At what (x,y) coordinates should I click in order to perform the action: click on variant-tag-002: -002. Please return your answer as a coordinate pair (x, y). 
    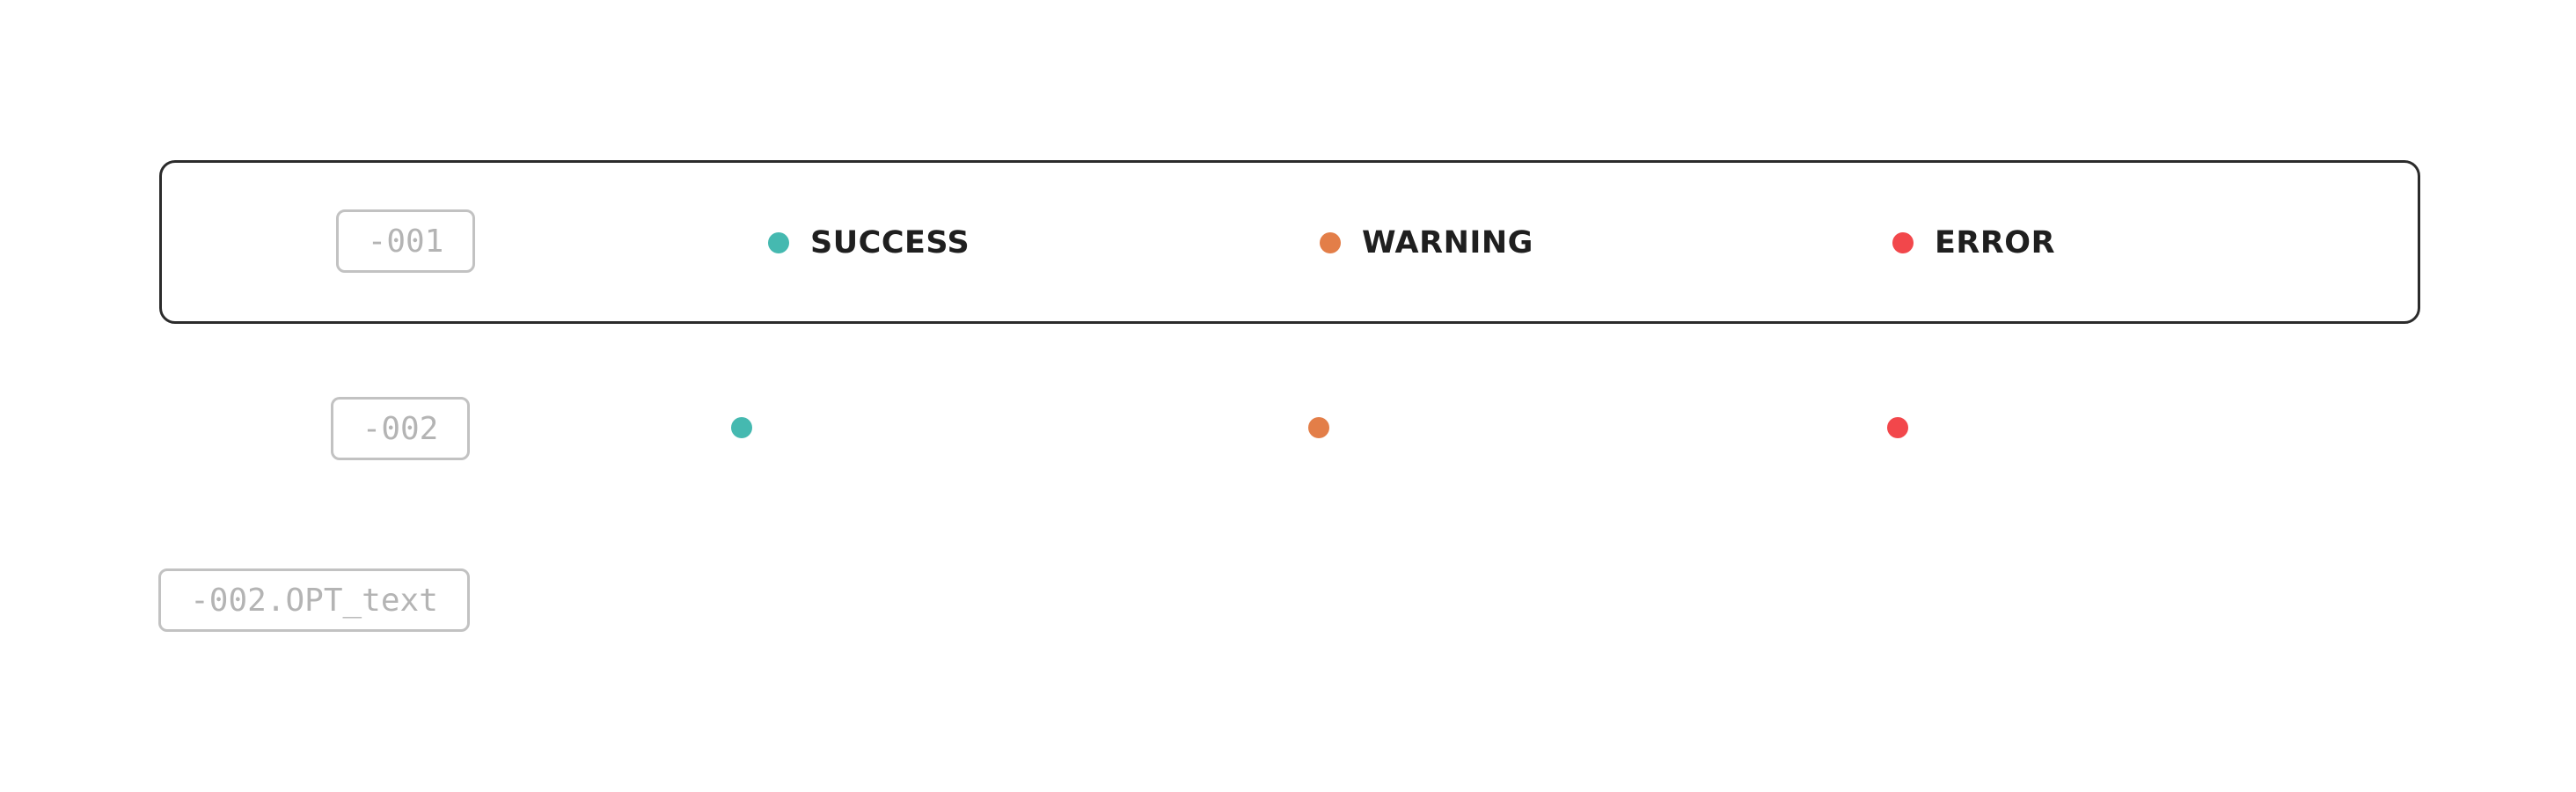
    Looking at the image, I should click on (400, 429).